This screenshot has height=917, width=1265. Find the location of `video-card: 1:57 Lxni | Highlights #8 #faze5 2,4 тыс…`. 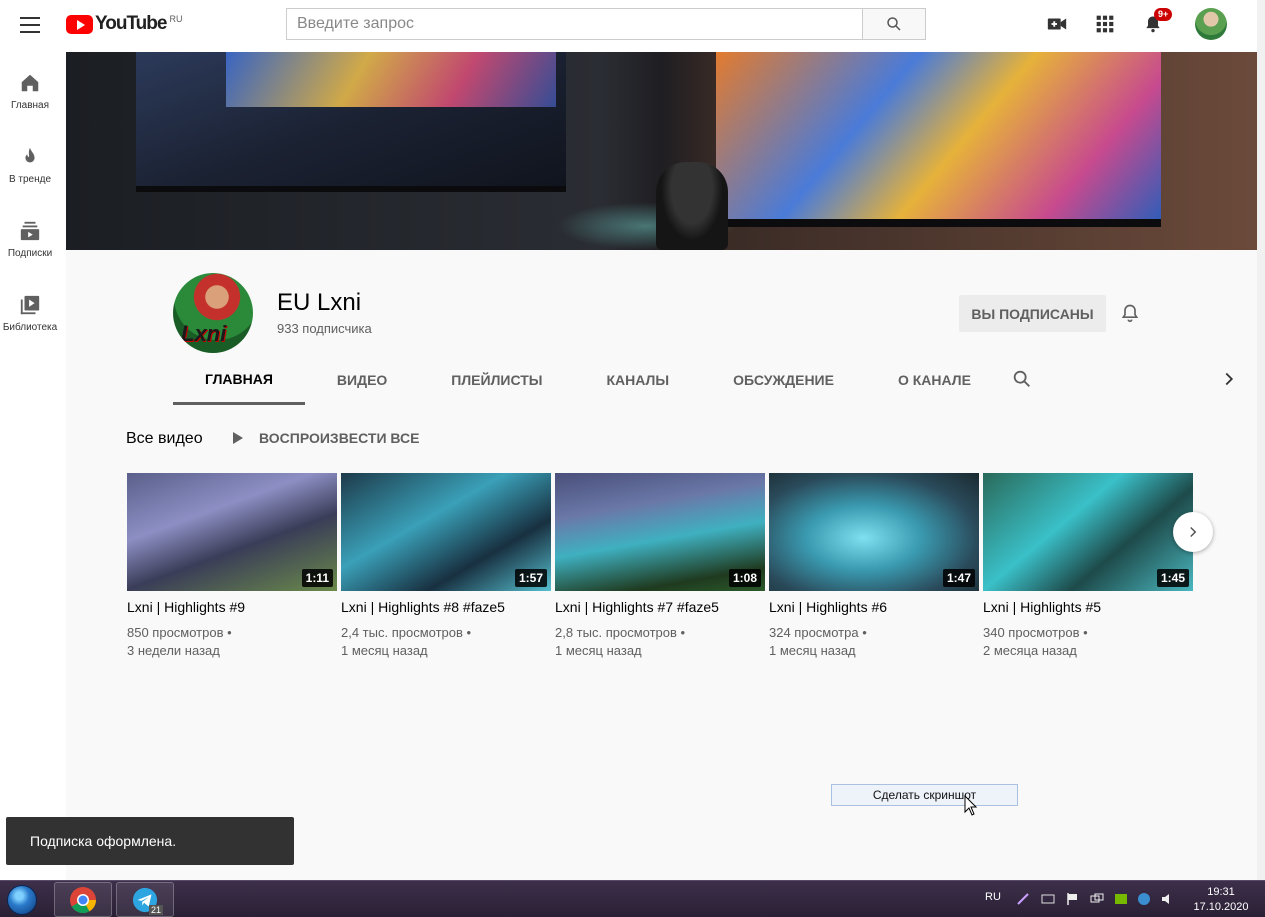

video-card: 1:57 Lxni | Highlights #8 #faze5 2,4 тыс… is located at coordinates (446, 566).